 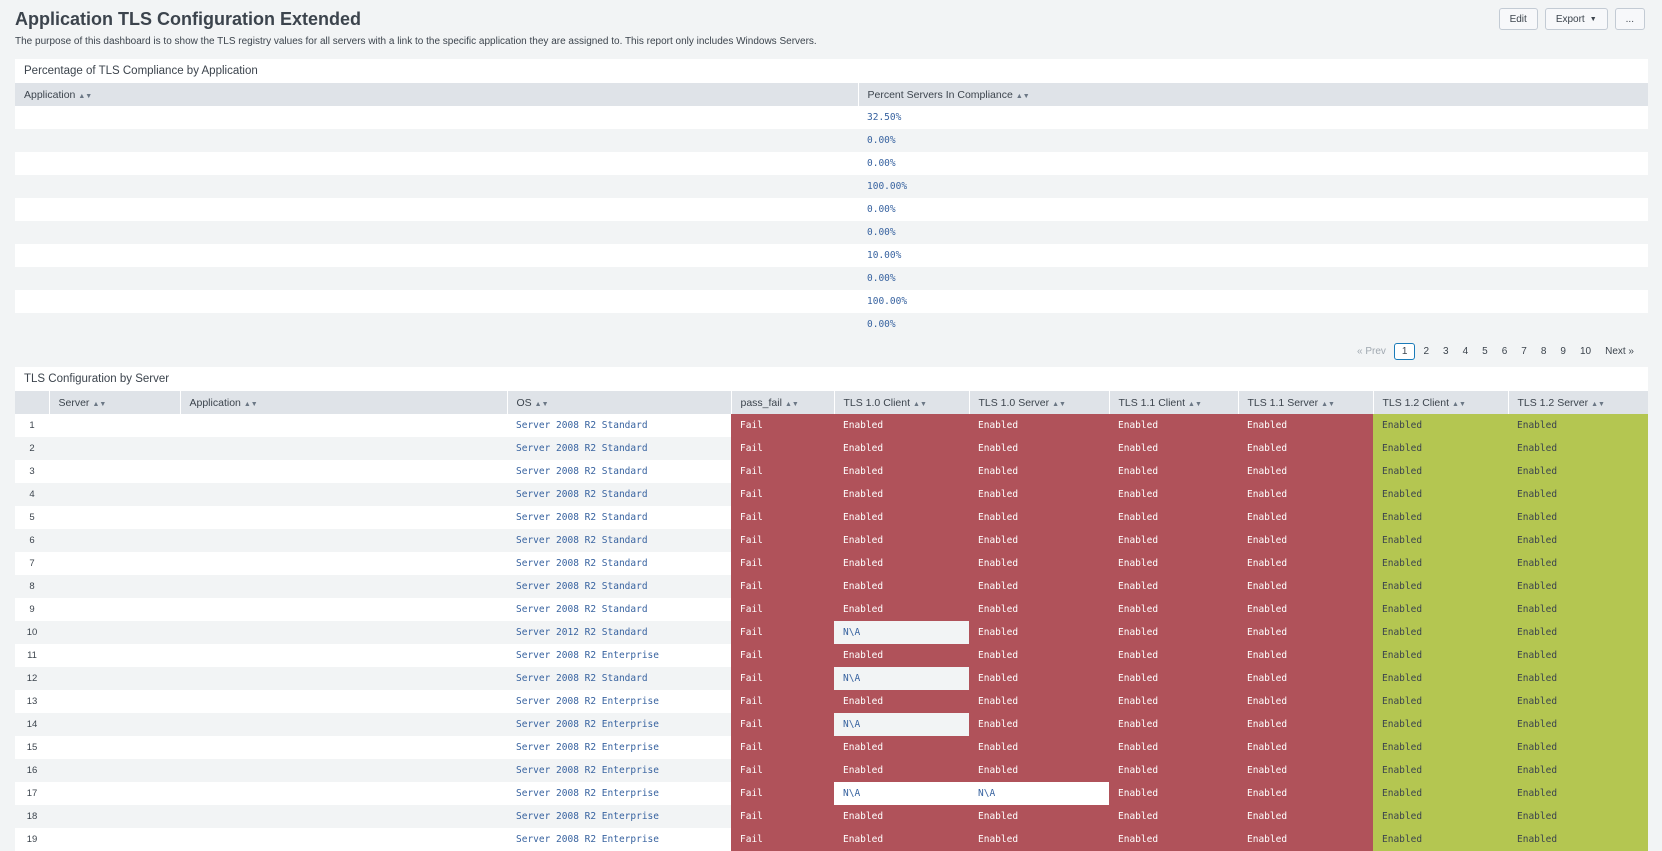 What do you see at coordinates (1441, 402) in the screenshot?
I see `column-header-tls12-client: TLS 1.2 Client ▲▼` at bounding box center [1441, 402].